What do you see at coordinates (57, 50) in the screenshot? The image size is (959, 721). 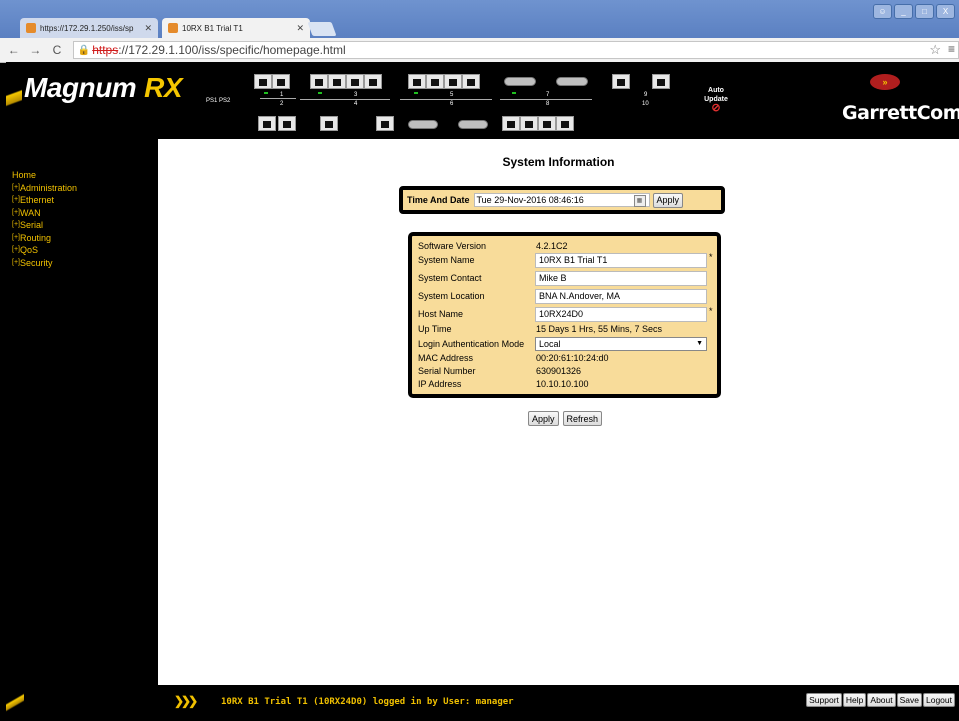 I see `reload-icon: C` at bounding box center [57, 50].